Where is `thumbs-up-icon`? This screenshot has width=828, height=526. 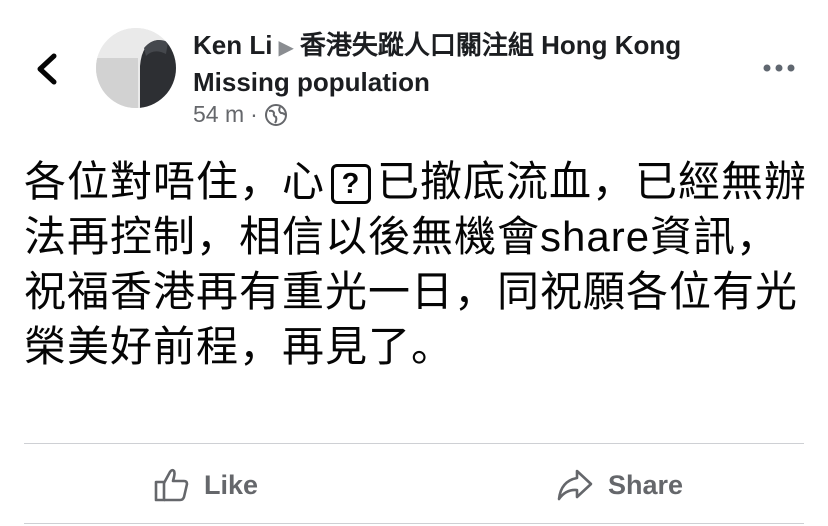
thumbs-up-icon is located at coordinates (171, 485).